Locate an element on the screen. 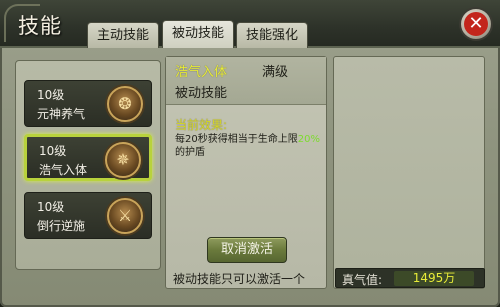  cancel-activation-button: 取消激活 is located at coordinates (247, 250).